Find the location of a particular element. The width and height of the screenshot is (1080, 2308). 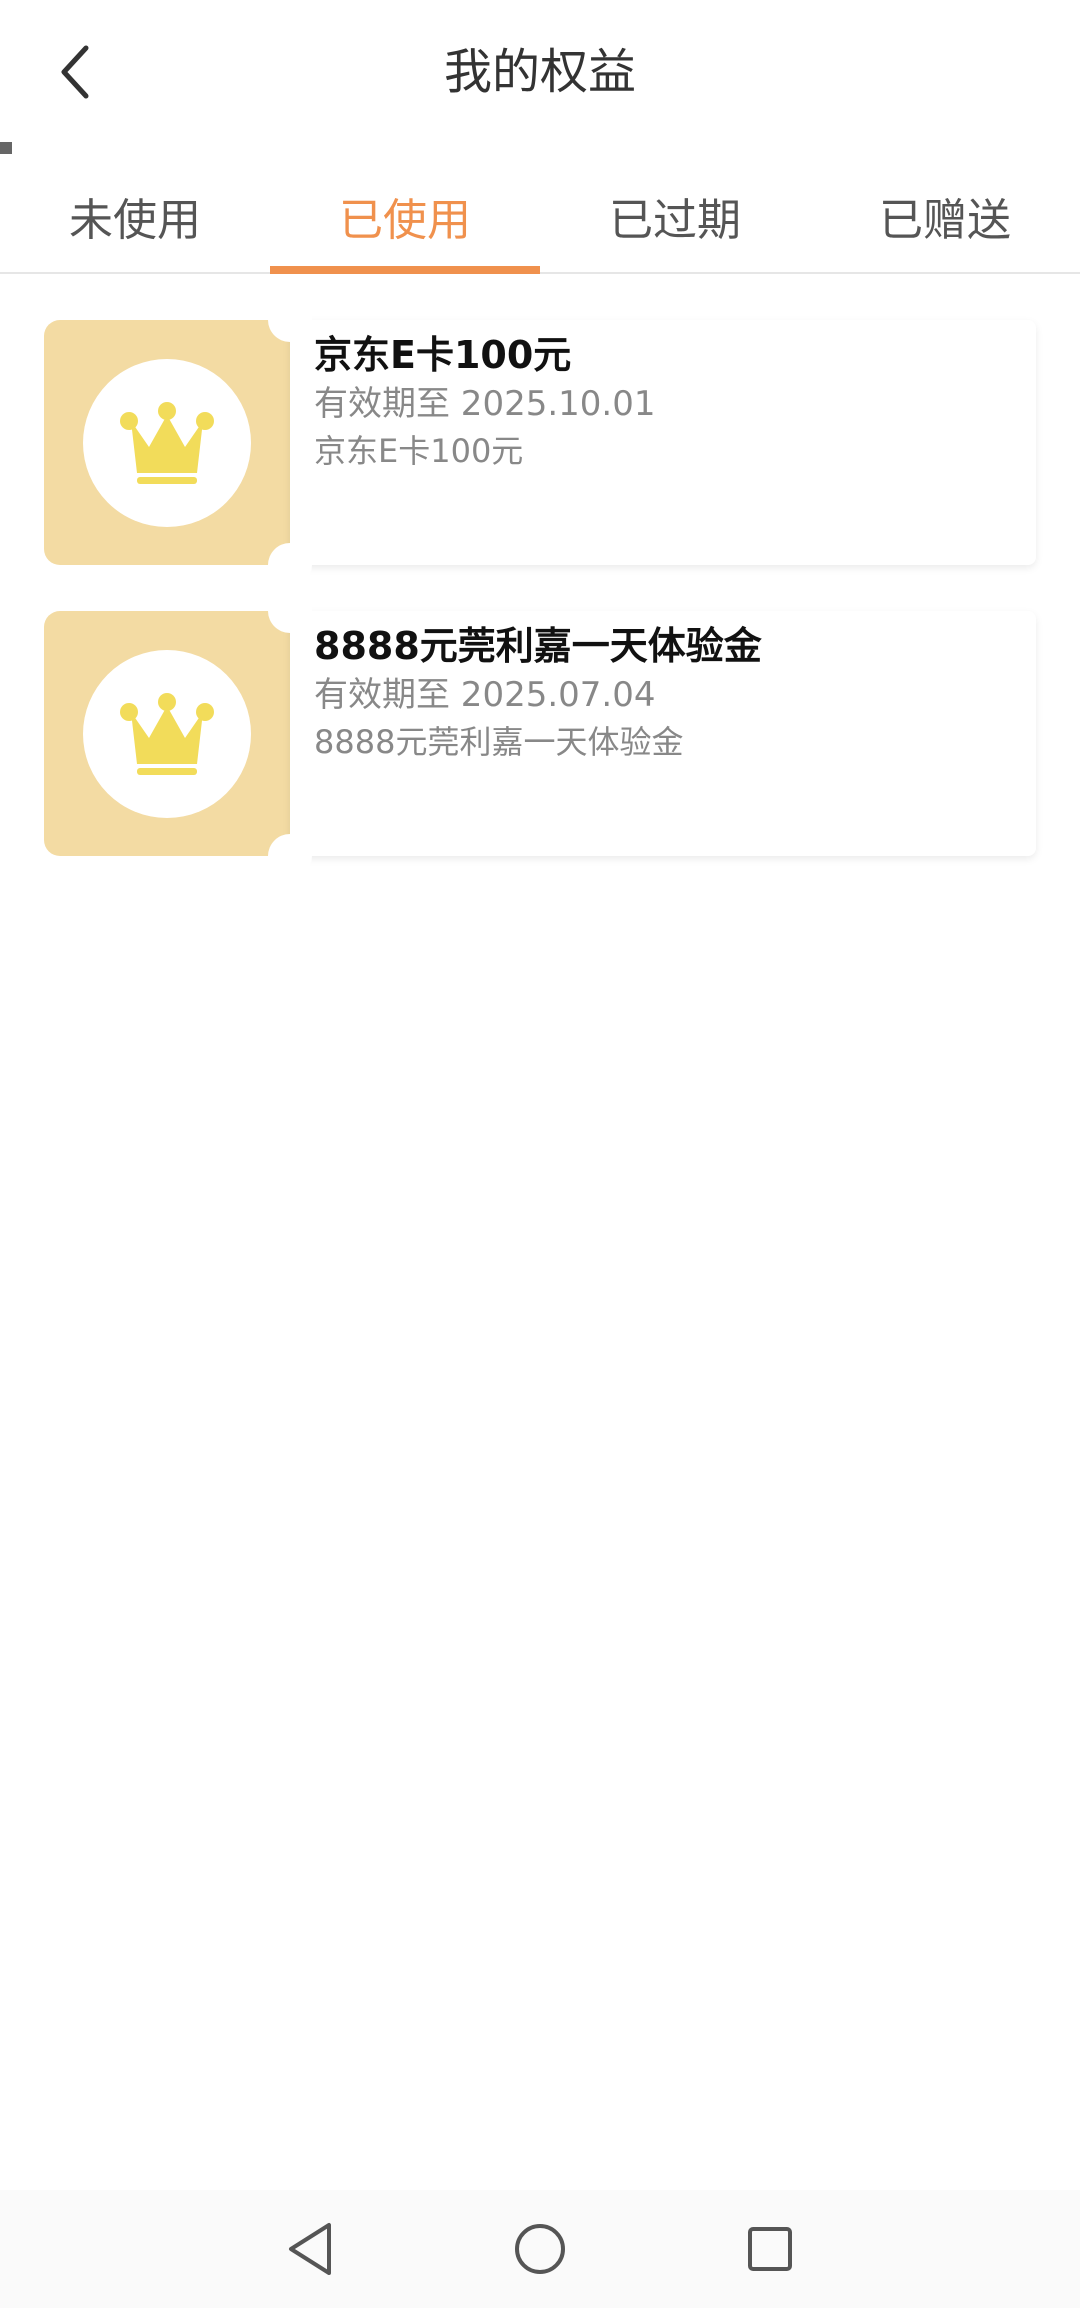

page-title: 我的权益 is located at coordinates (539, 72).